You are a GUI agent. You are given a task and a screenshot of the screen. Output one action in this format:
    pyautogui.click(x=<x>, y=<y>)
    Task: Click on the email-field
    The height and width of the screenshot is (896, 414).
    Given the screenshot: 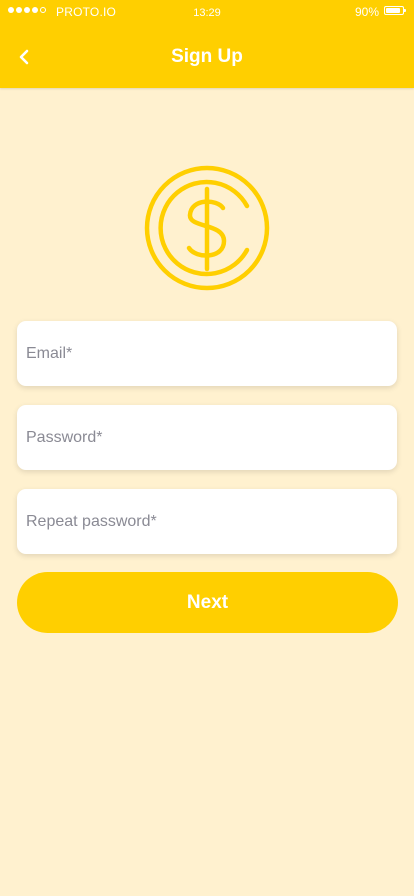 What is the action you would take?
    pyautogui.click(x=207, y=353)
    